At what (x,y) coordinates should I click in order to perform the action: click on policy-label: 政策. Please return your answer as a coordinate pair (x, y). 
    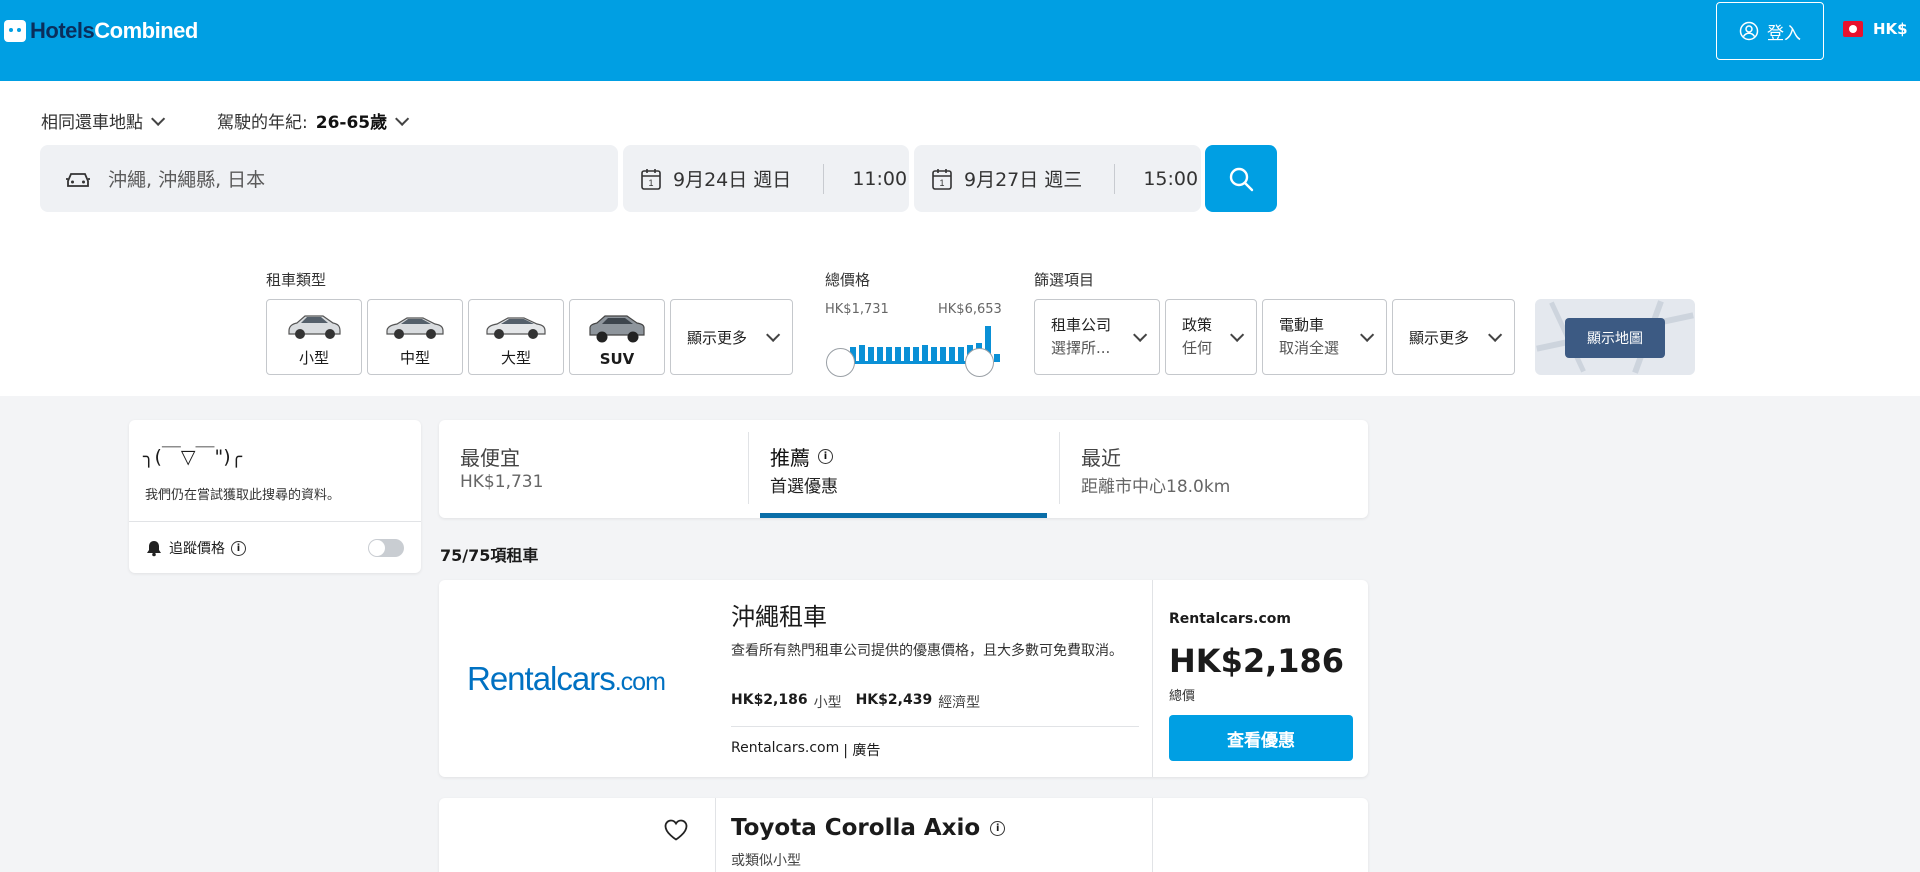
    Looking at the image, I should click on (1197, 325).